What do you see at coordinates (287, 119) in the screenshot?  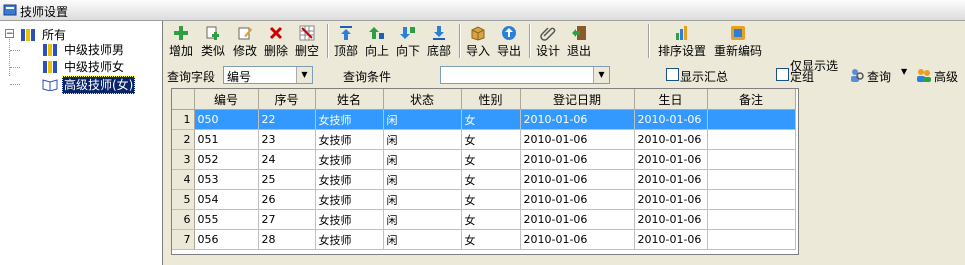 I see `table-cell: 22` at bounding box center [287, 119].